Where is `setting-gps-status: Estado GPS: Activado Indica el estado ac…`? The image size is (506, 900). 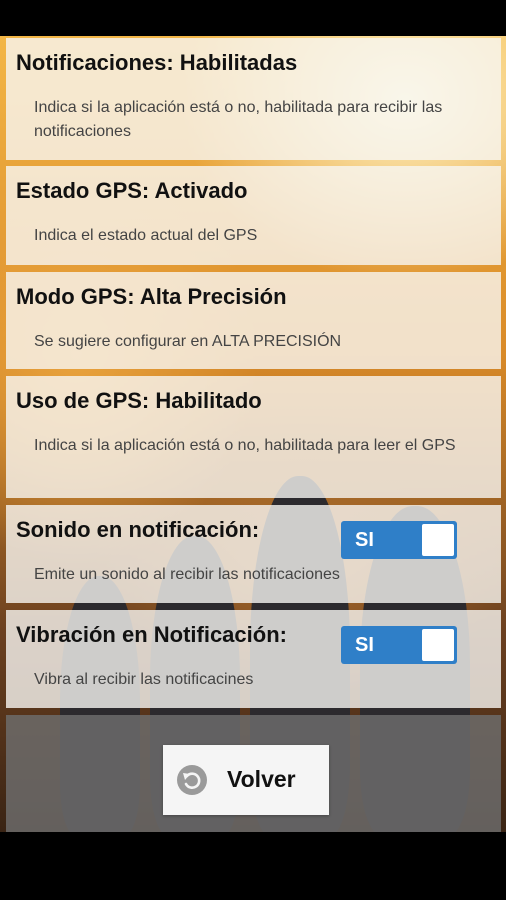
setting-gps-status: Estado GPS: Activado Indica el estado ac… is located at coordinates (253, 215).